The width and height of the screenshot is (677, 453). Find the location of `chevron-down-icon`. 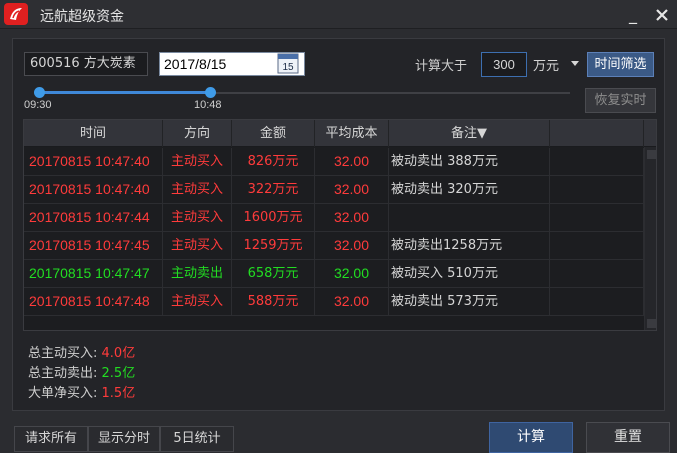

chevron-down-icon is located at coordinates (575, 63).